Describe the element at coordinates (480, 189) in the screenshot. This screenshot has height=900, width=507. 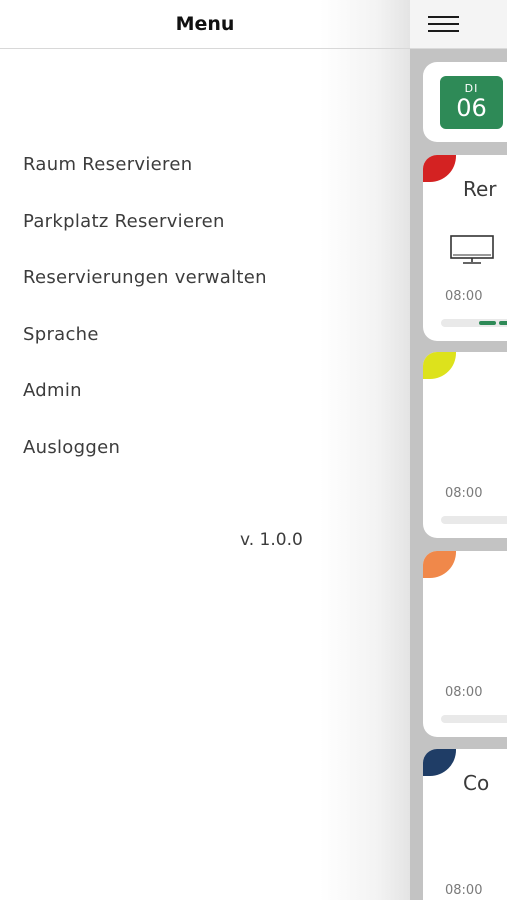
I see `room-name: Rer` at that location.